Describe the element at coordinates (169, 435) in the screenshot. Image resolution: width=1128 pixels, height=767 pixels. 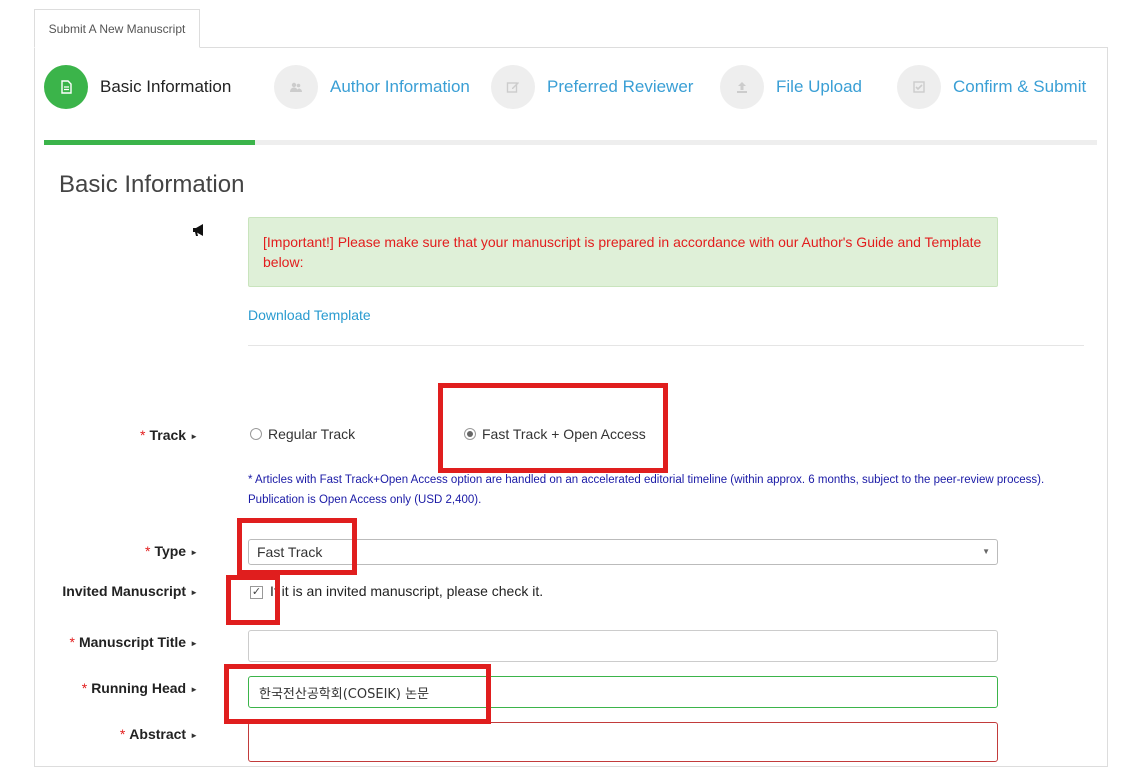
I see `track-label: * Track ►` at that location.